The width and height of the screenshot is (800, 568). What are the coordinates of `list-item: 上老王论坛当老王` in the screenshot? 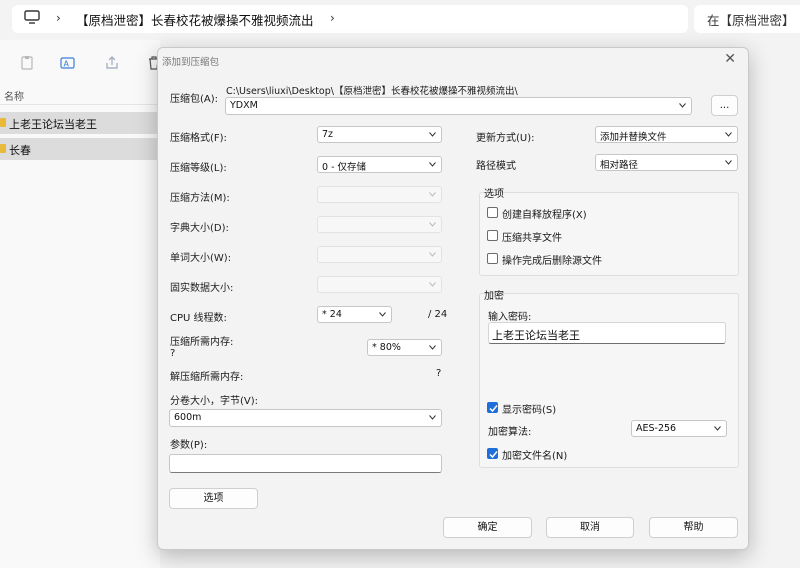 It's located at (80, 123).